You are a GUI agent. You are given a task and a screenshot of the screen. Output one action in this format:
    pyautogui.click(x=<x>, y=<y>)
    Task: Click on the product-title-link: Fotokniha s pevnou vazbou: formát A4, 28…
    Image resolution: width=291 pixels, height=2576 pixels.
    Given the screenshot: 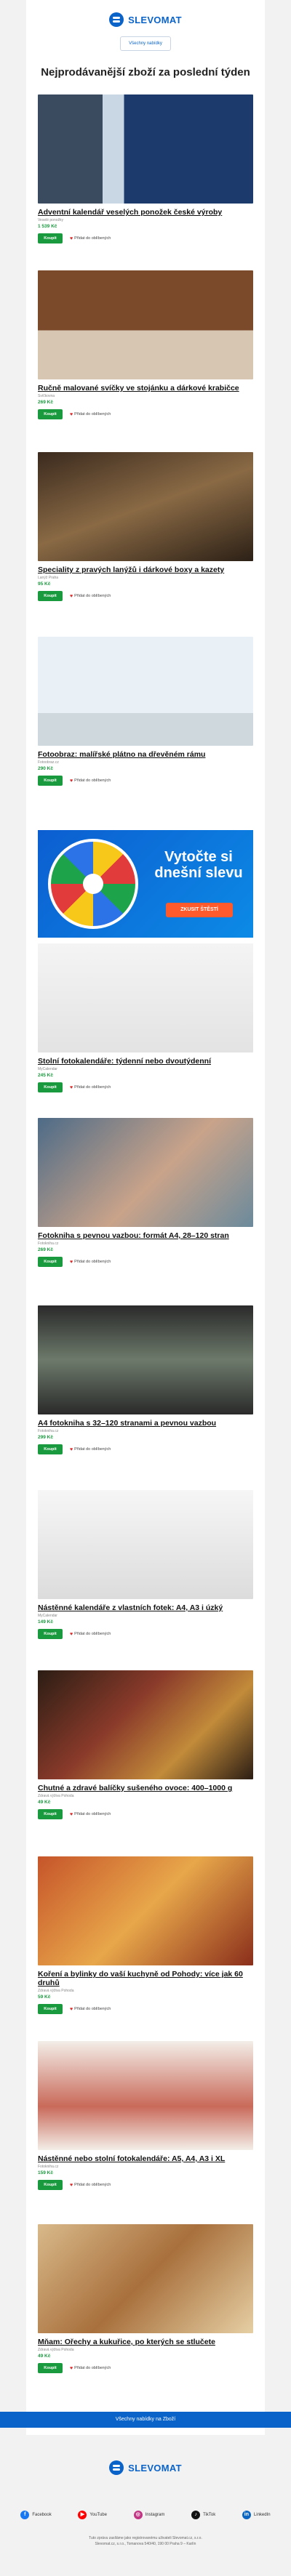 What is the action you would take?
    pyautogui.click(x=145, y=1235)
    